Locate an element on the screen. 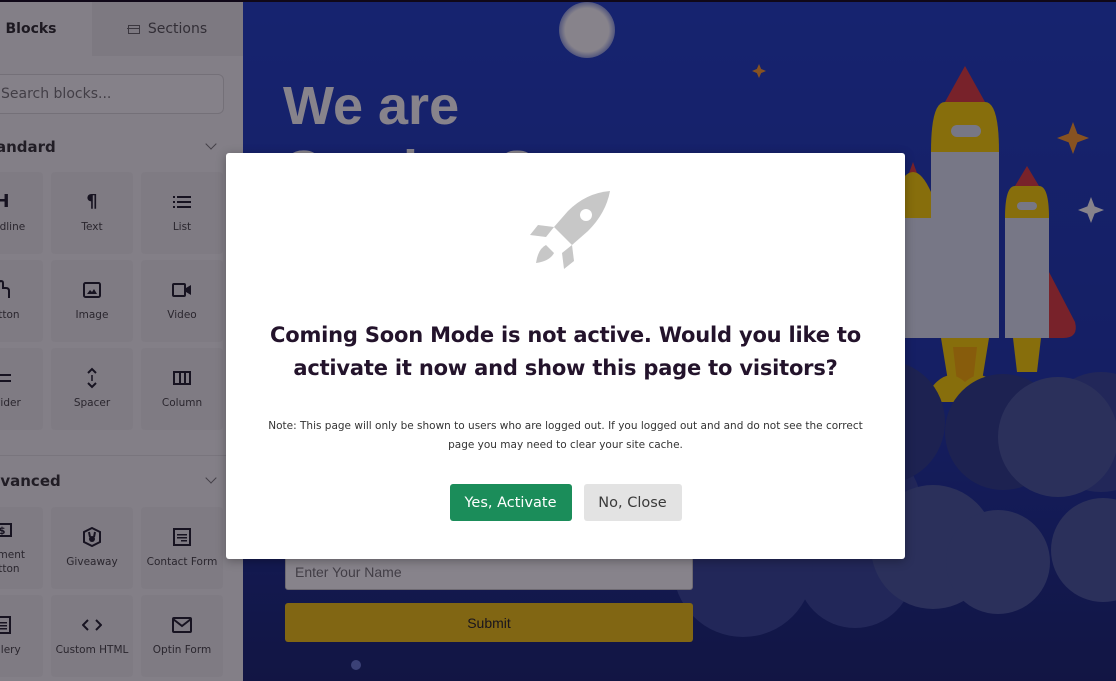  no-close-button: No, Close is located at coordinates (632, 502).